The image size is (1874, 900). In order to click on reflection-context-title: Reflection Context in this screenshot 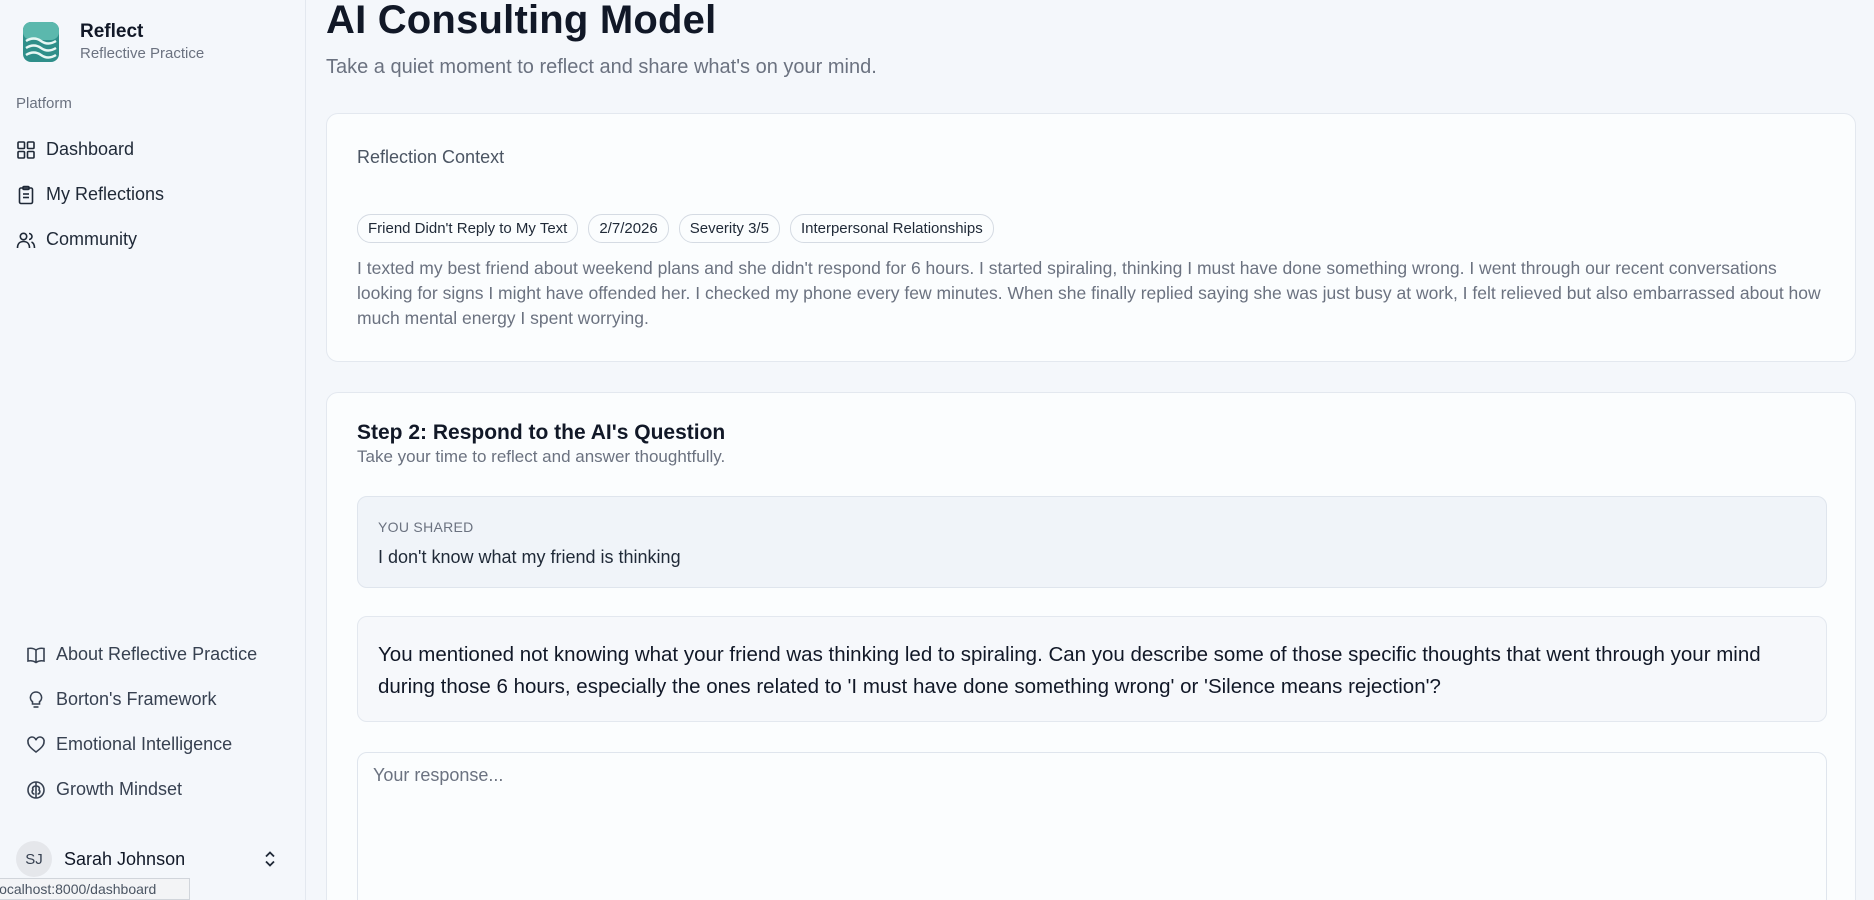, I will do `click(431, 157)`.